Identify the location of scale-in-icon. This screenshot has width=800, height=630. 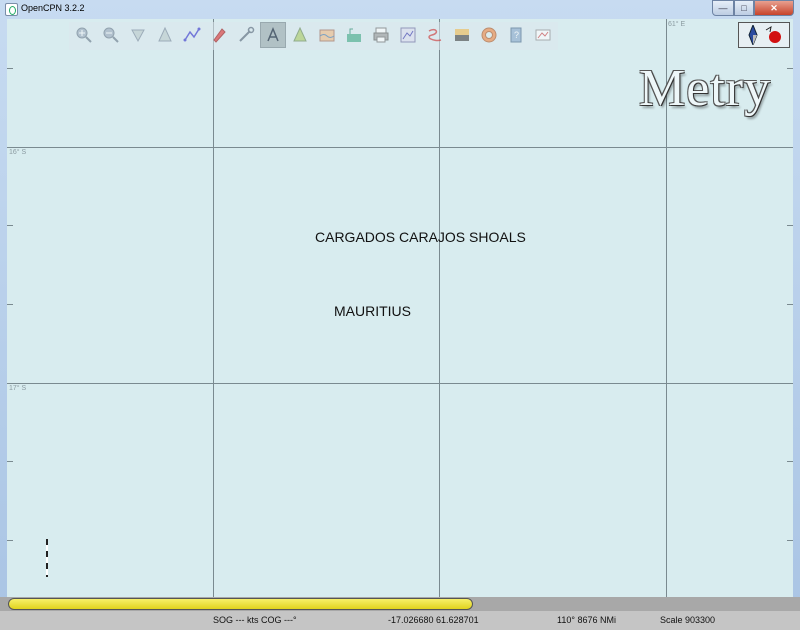
(138, 36).